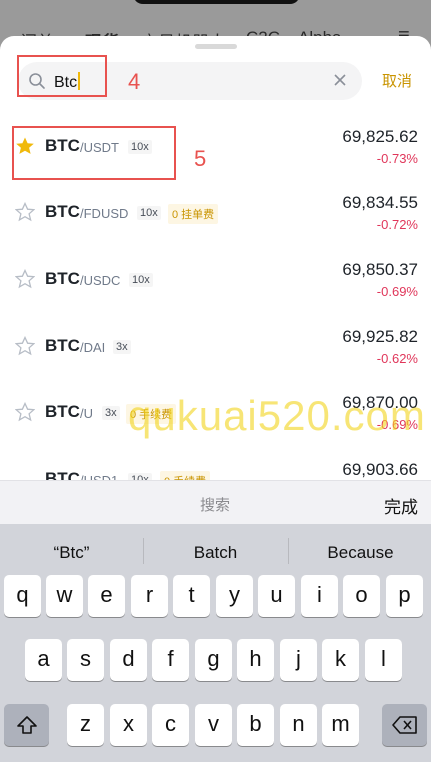  What do you see at coordinates (340, 660) in the screenshot?
I see `key-k: k` at bounding box center [340, 660].